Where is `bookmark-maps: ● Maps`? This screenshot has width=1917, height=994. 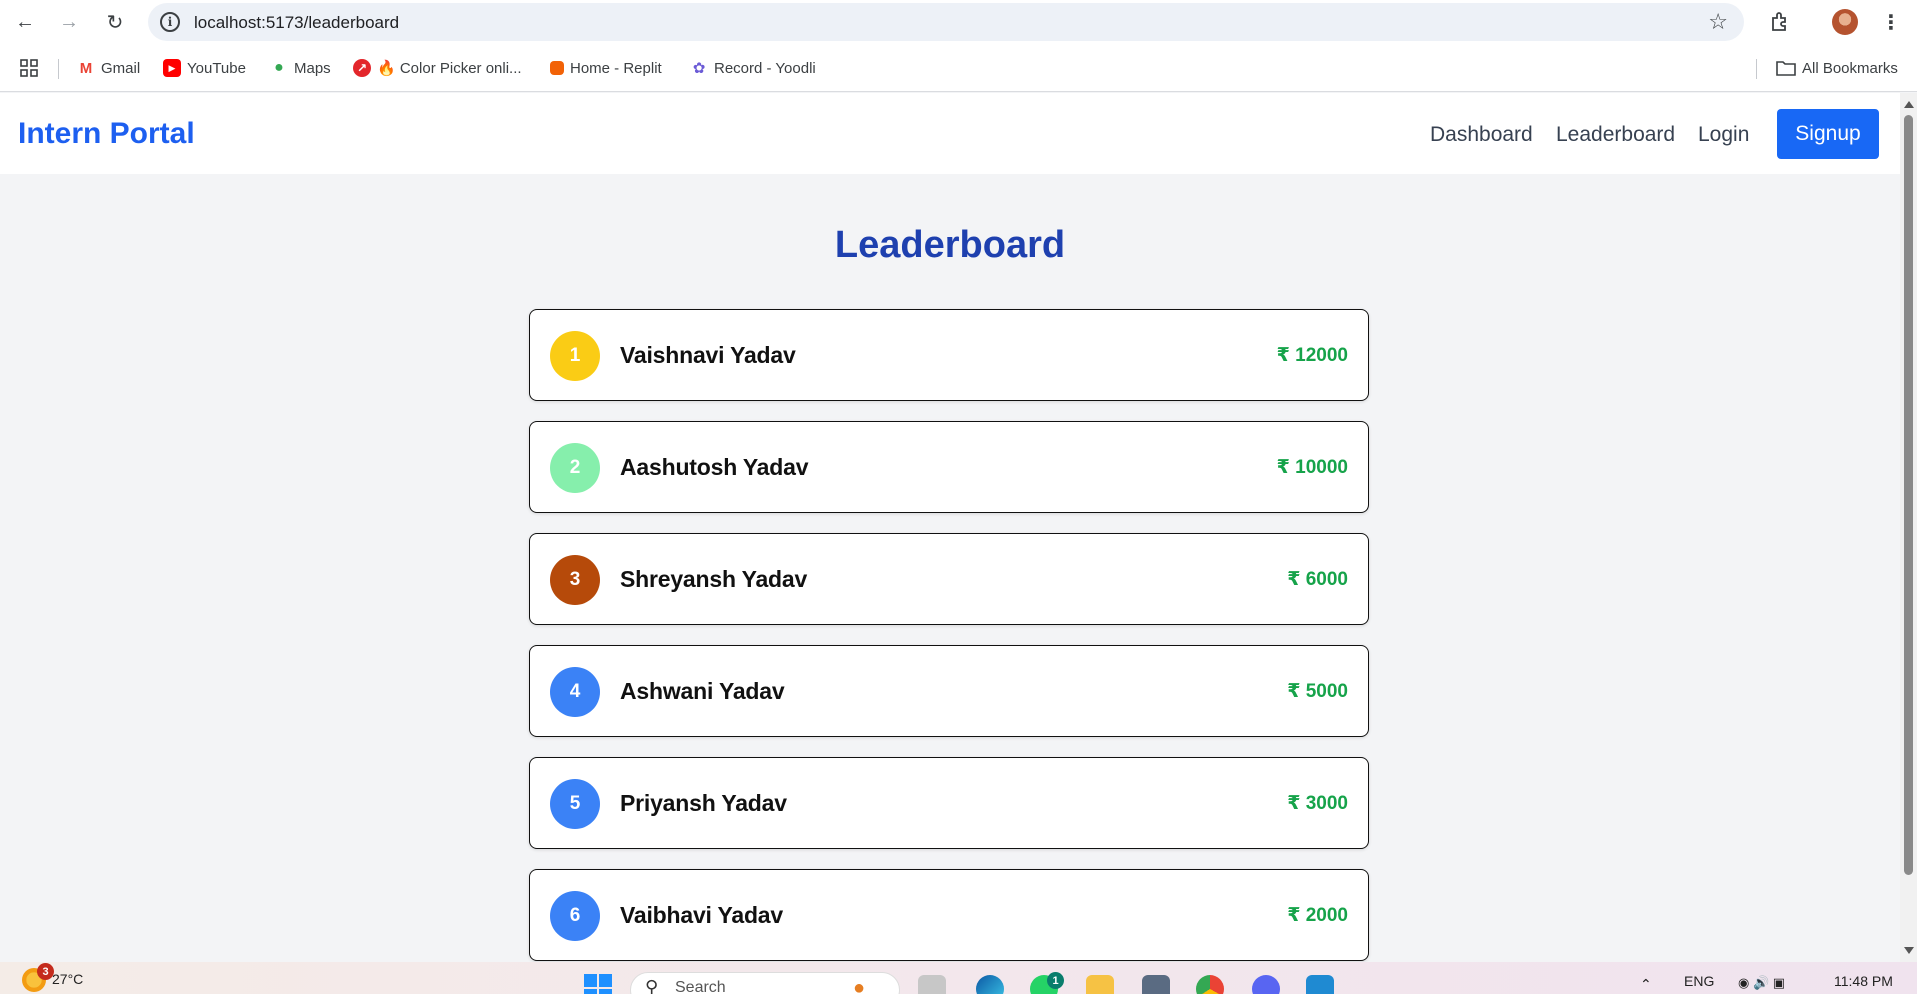
bookmark-maps: ● Maps is located at coordinates (300, 68).